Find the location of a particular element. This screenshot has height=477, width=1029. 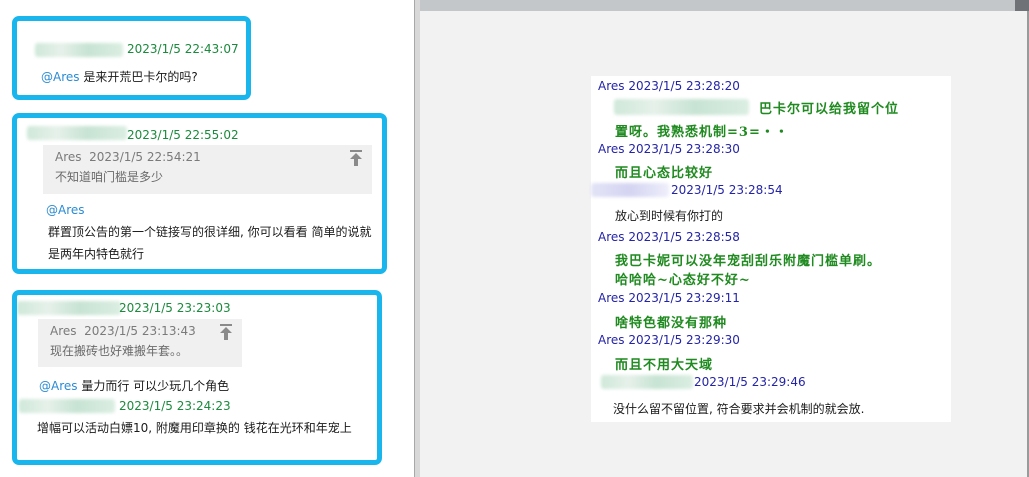

log-header: 2023/1/5 23:29:46 is located at coordinates (750, 382).